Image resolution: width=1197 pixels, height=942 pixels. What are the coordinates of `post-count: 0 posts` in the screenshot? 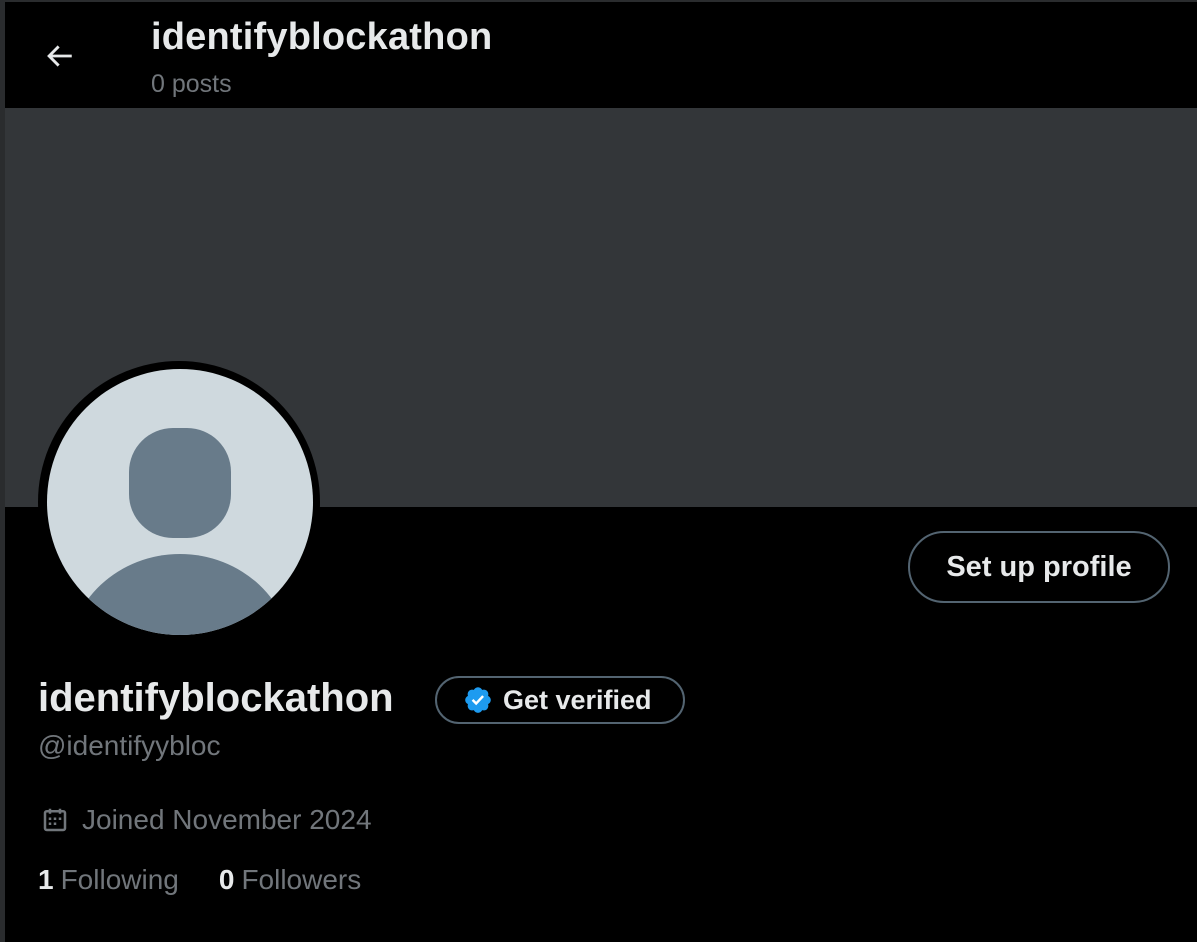 It's located at (191, 84).